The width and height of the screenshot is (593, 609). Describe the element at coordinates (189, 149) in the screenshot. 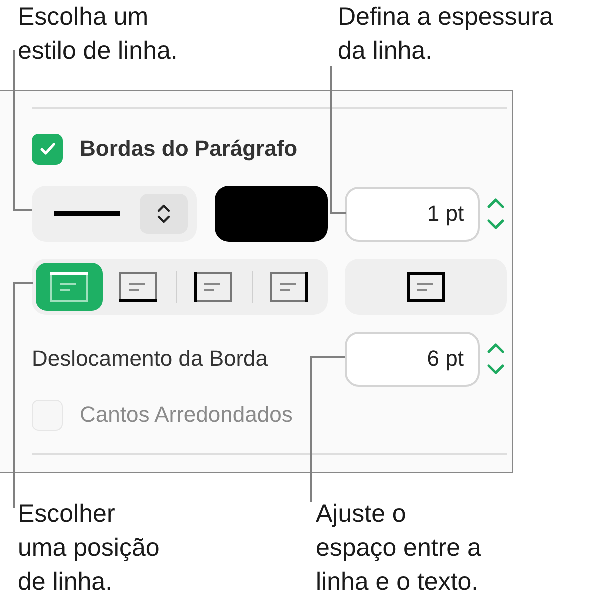

I see `checkbox-label: Bordas do Parágrafo` at that location.